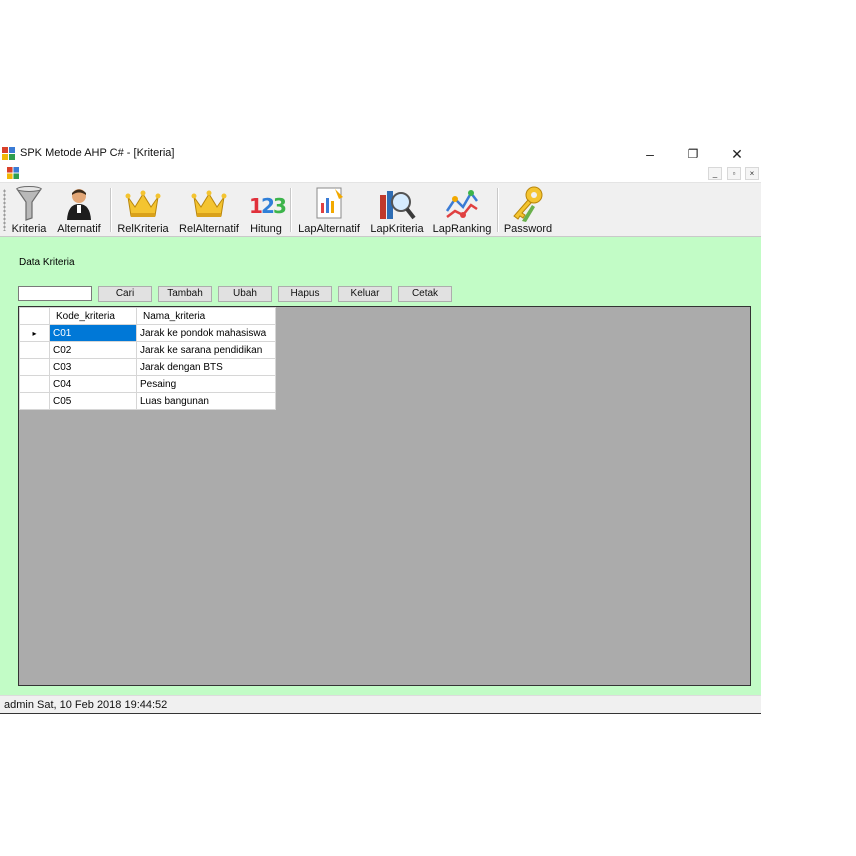 This screenshot has height=856, width=856. What do you see at coordinates (206, 333) in the screenshot?
I see `table-cell: Jarak ke pondok mahasiswa` at bounding box center [206, 333].